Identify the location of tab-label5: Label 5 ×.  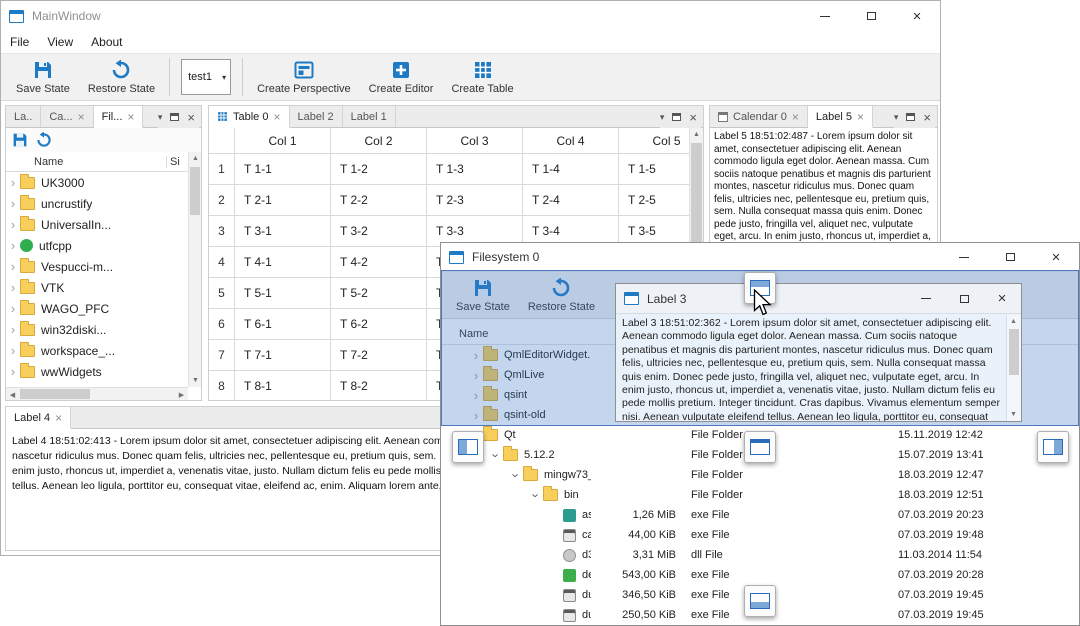
(840, 117).